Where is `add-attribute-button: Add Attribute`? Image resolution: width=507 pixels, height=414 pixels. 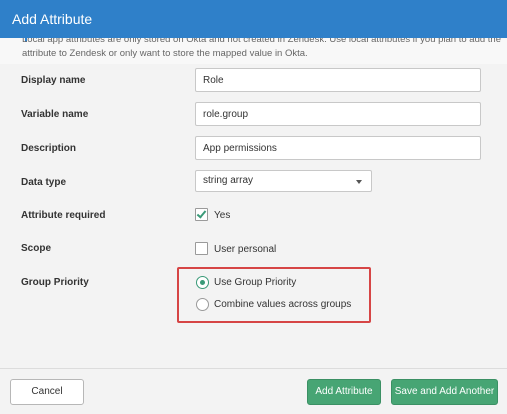 add-attribute-button: Add Attribute is located at coordinates (344, 392).